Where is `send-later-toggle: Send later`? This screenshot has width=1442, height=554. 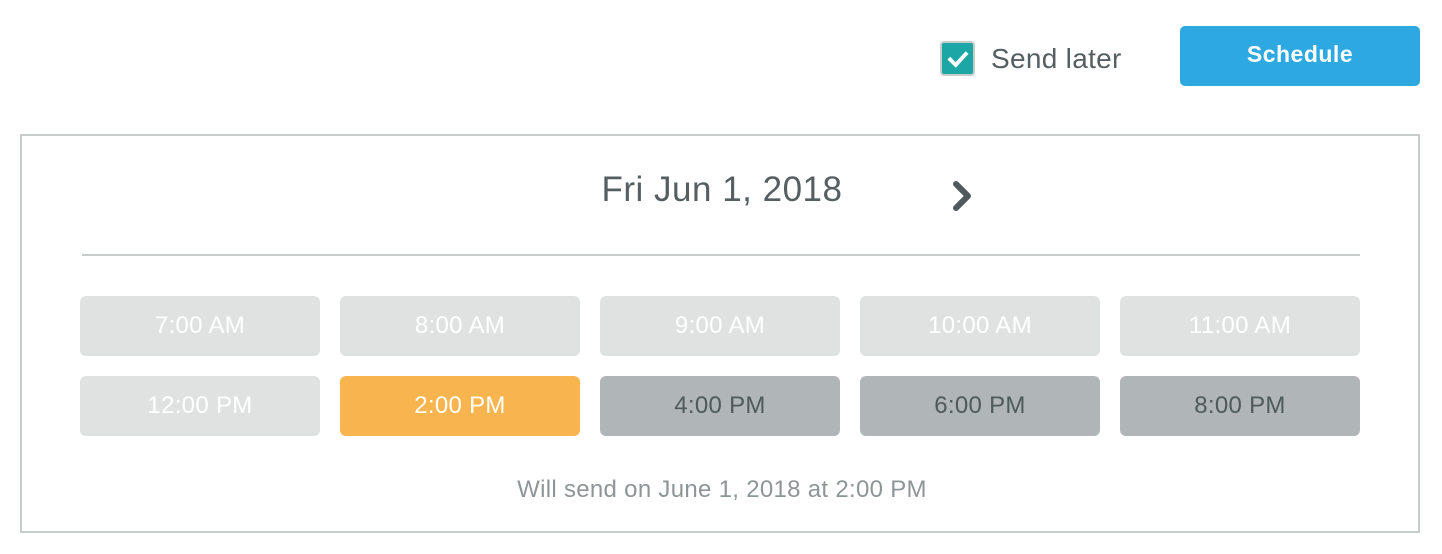 send-later-toggle: Send later is located at coordinates (1031, 58).